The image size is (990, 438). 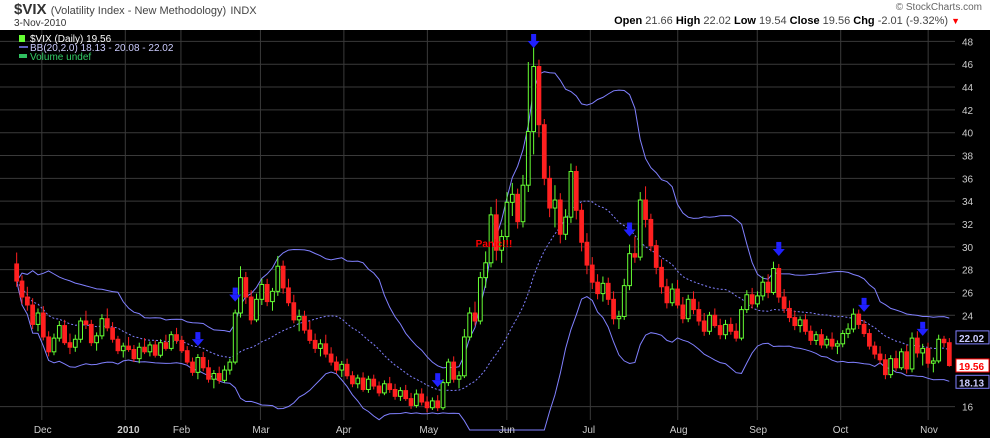 What do you see at coordinates (30, 9) in the screenshot?
I see `symbol: $VIX` at bounding box center [30, 9].